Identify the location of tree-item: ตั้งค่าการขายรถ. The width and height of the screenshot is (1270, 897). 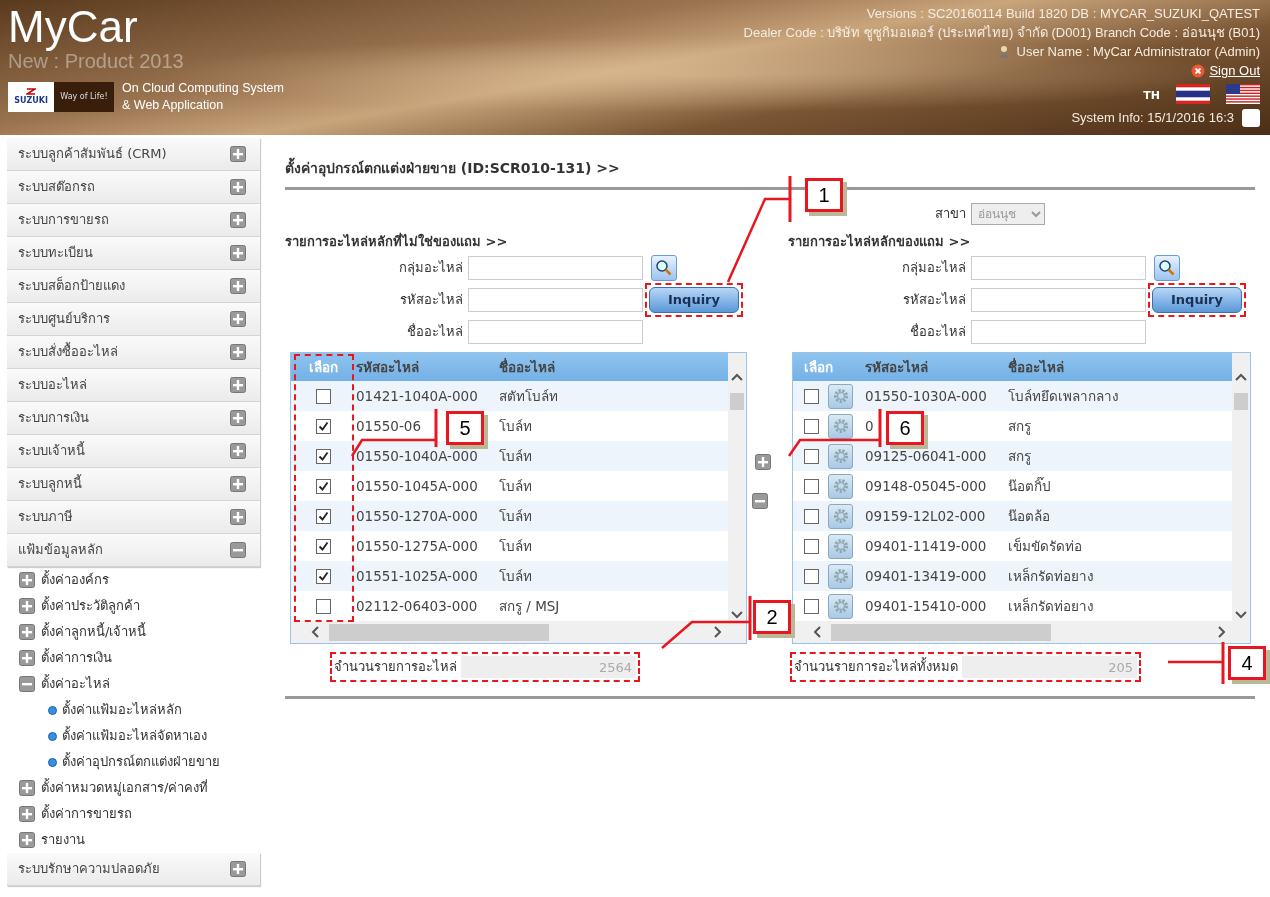
(130, 814).